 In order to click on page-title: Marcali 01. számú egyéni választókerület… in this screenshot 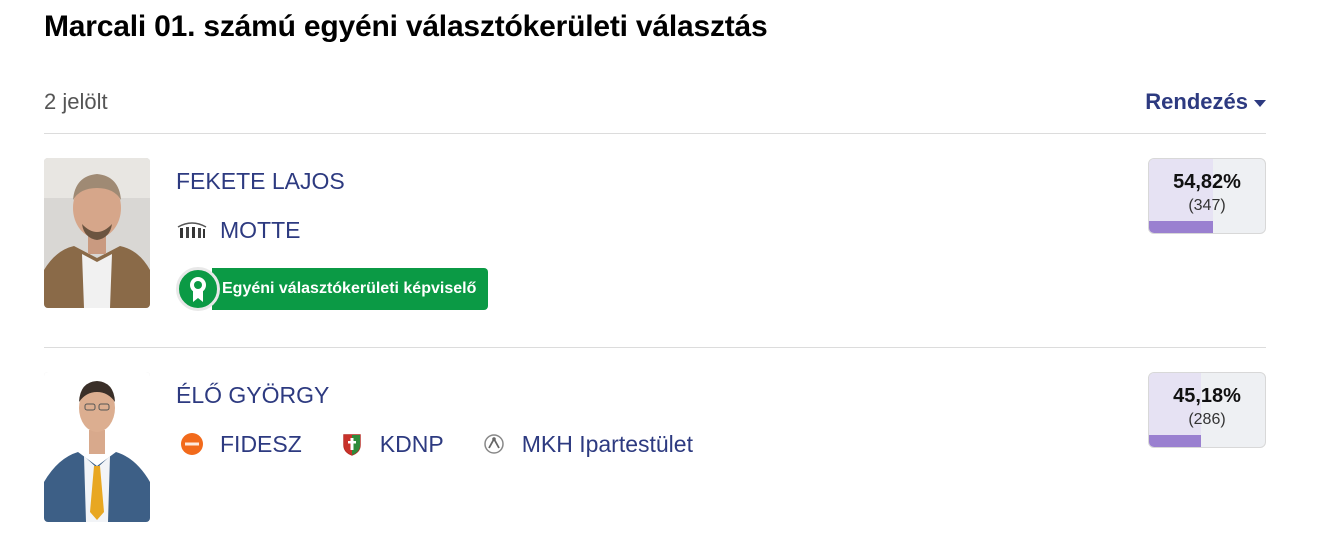, I will do `click(406, 26)`.